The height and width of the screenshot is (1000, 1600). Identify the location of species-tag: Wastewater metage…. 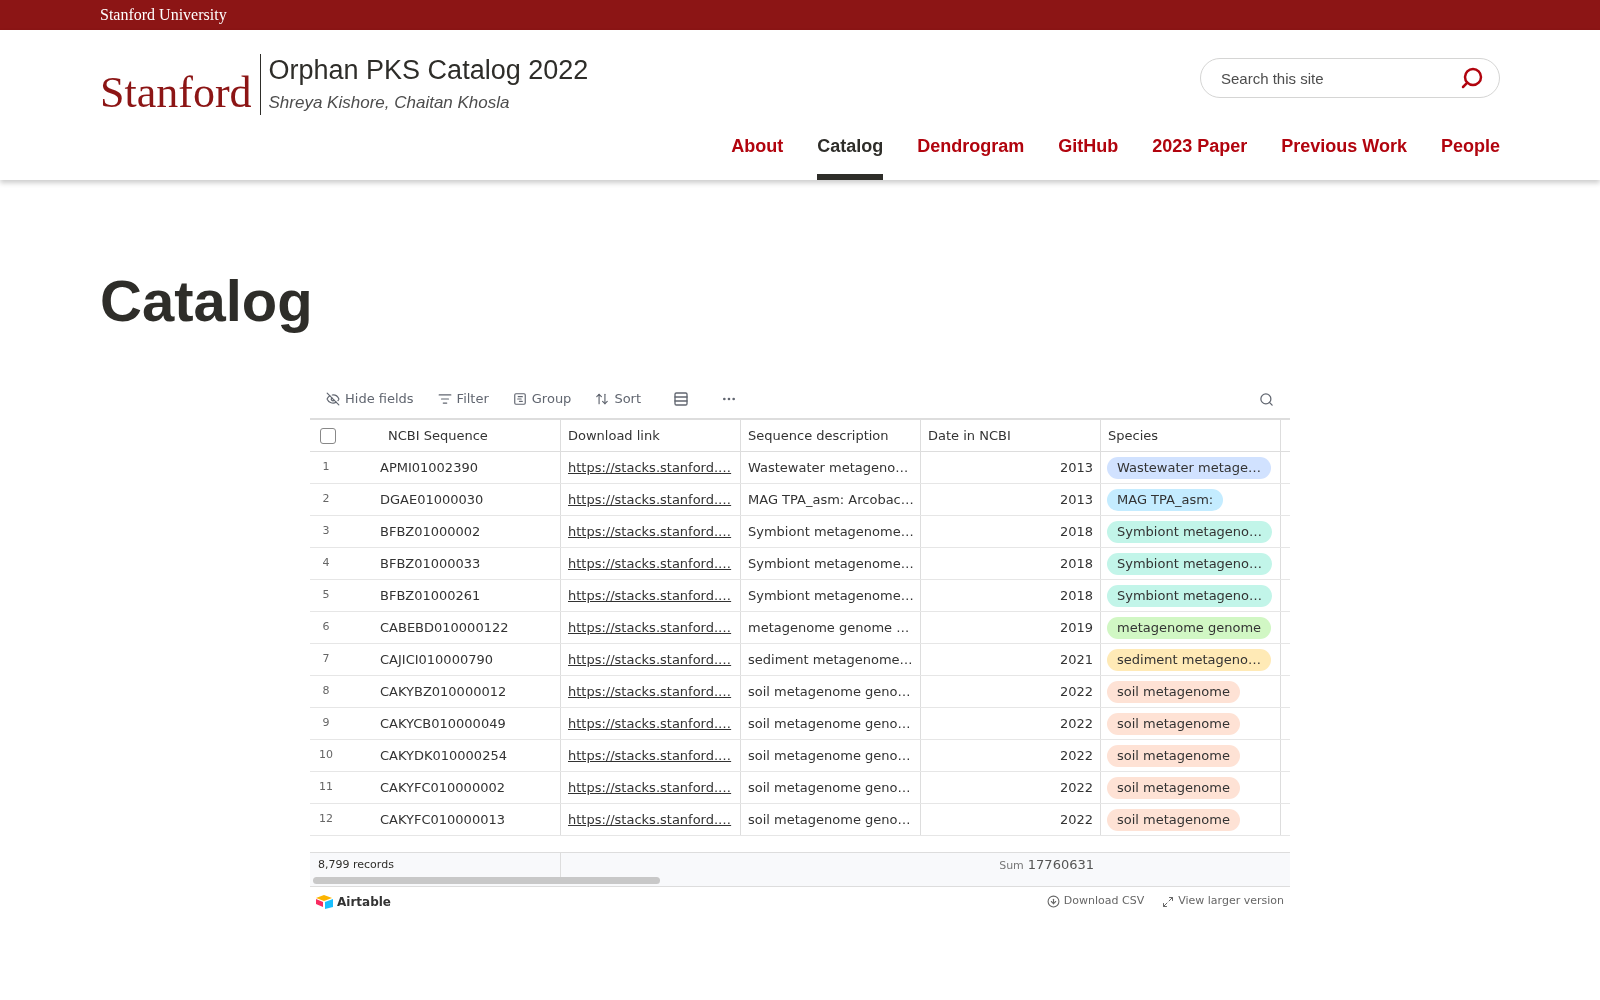
(1189, 467).